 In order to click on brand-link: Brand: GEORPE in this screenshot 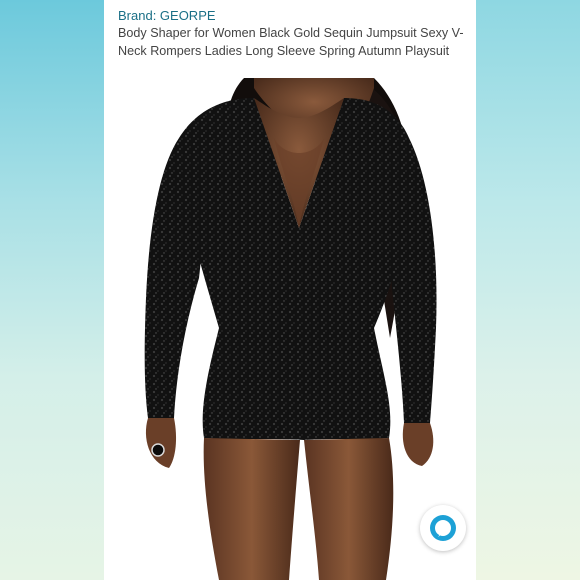, I will do `click(167, 15)`.